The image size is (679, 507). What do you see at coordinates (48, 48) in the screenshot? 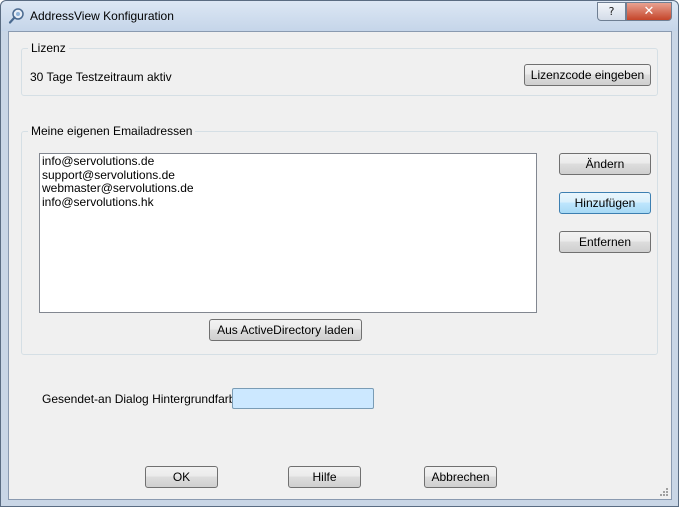
I see `license-group-label: Lizenz` at bounding box center [48, 48].